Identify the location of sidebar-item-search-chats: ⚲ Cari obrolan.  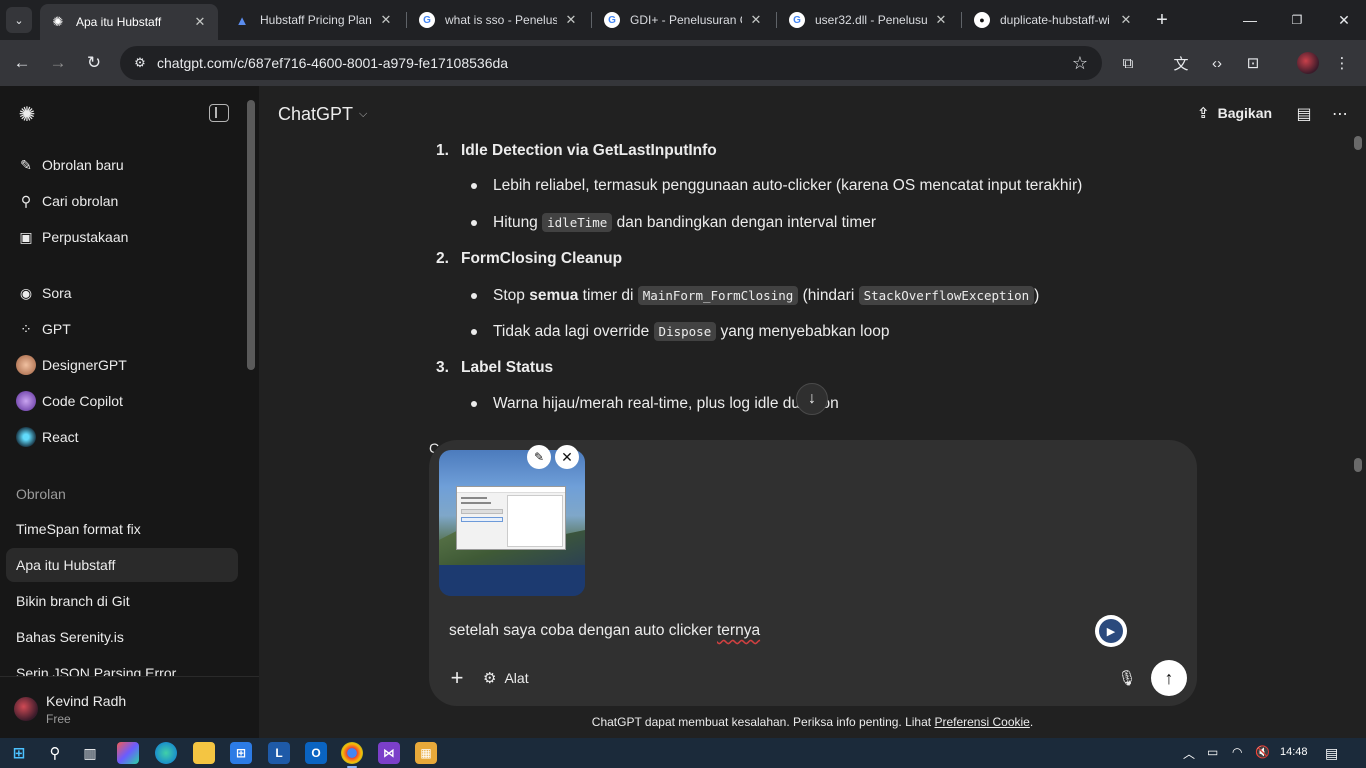
(122, 201).